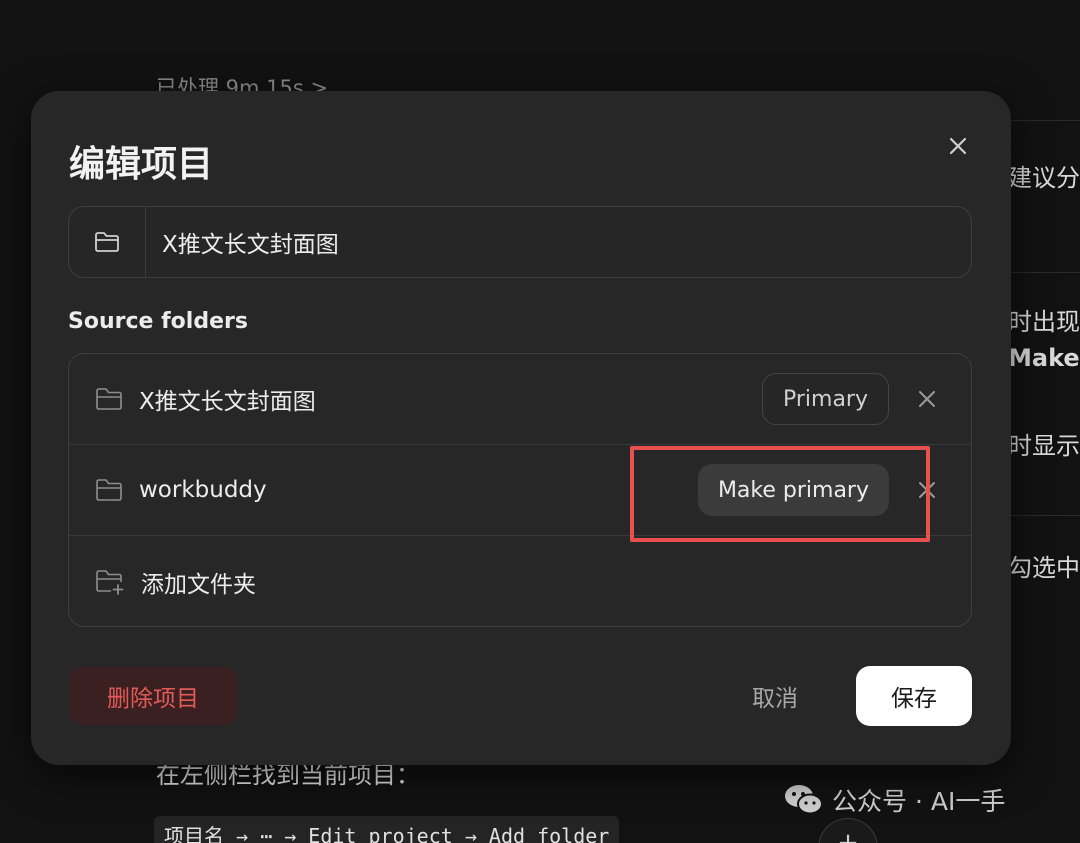 The width and height of the screenshot is (1080, 843). What do you see at coordinates (804, 800) in the screenshot?
I see `wechat-icon` at bounding box center [804, 800].